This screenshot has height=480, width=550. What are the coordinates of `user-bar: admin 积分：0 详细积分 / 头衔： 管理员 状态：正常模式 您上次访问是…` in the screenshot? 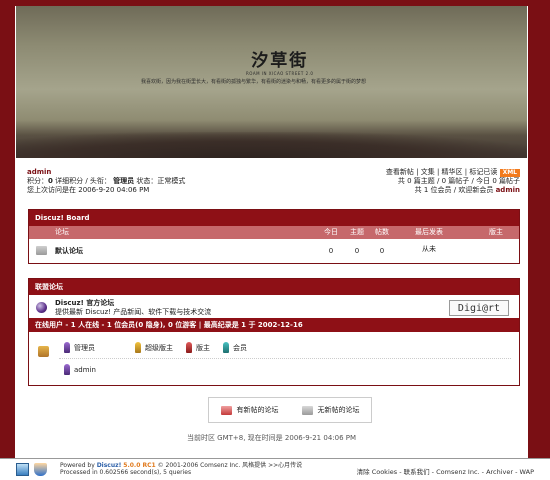 It's located at (273, 184).